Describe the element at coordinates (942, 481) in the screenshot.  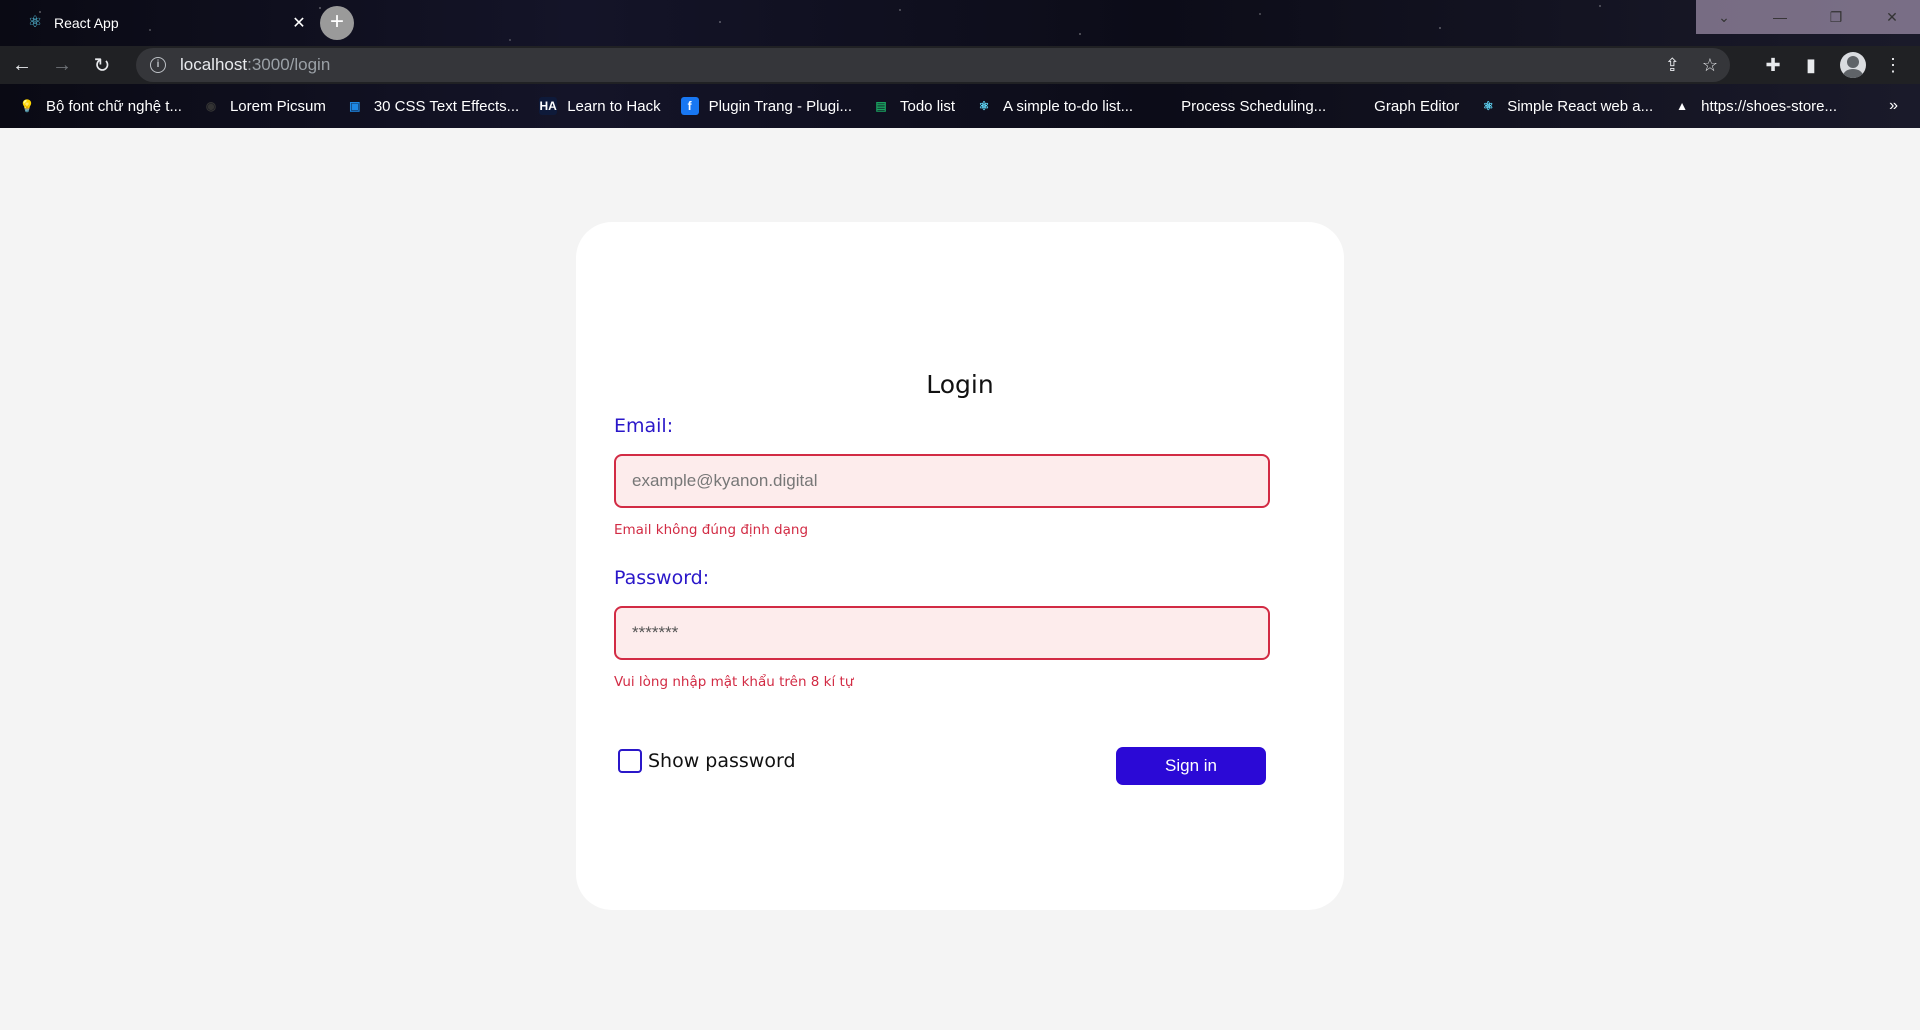
I see `email-input` at that location.